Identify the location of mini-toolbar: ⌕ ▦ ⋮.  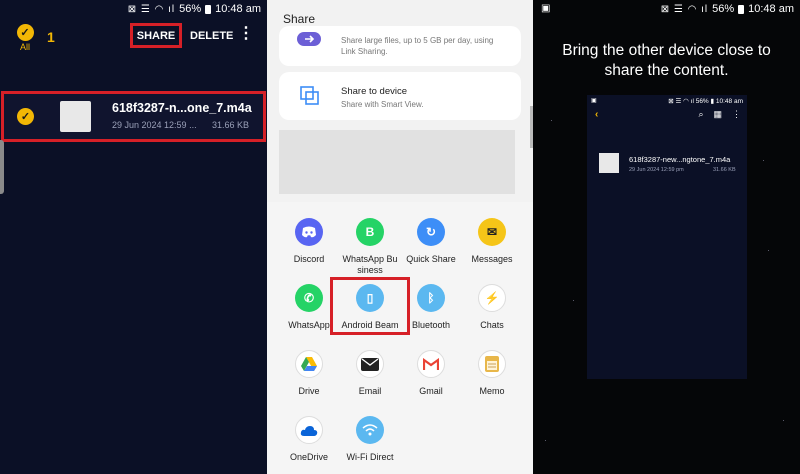
(719, 114).